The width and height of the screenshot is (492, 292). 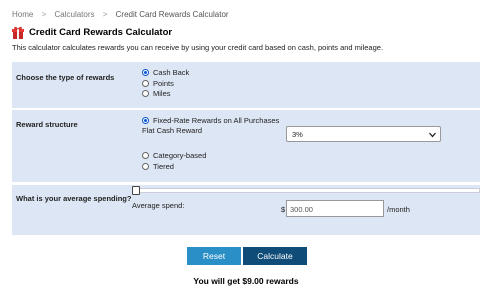 I want to click on reward-type-label: Choose the type of rewards, so click(x=65, y=77).